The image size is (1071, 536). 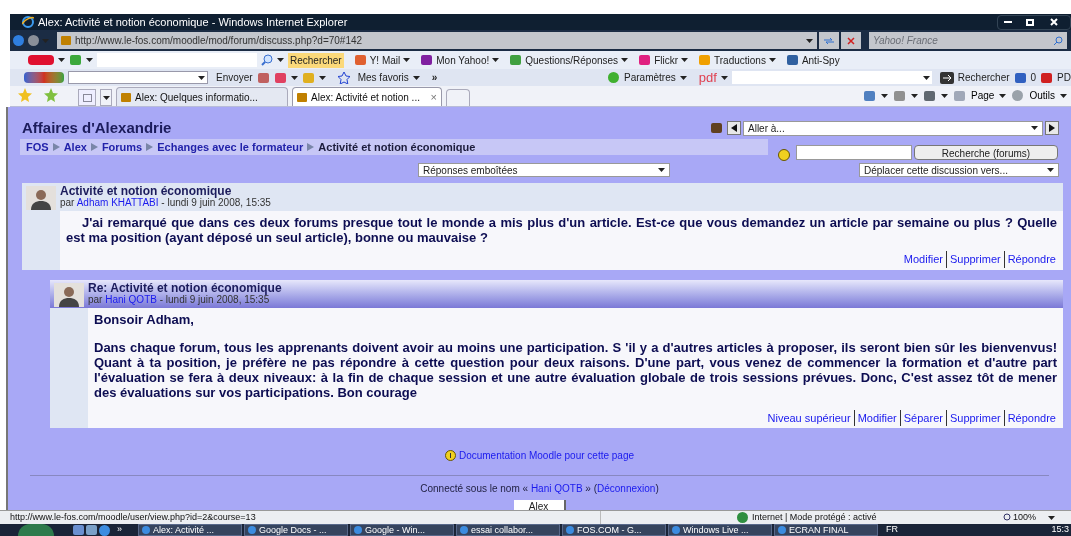 What do you see at coordinates (316, 60) in the screenshot?
I see `toolbar-search-button: Rechercher` at bounding box center [316, 60].